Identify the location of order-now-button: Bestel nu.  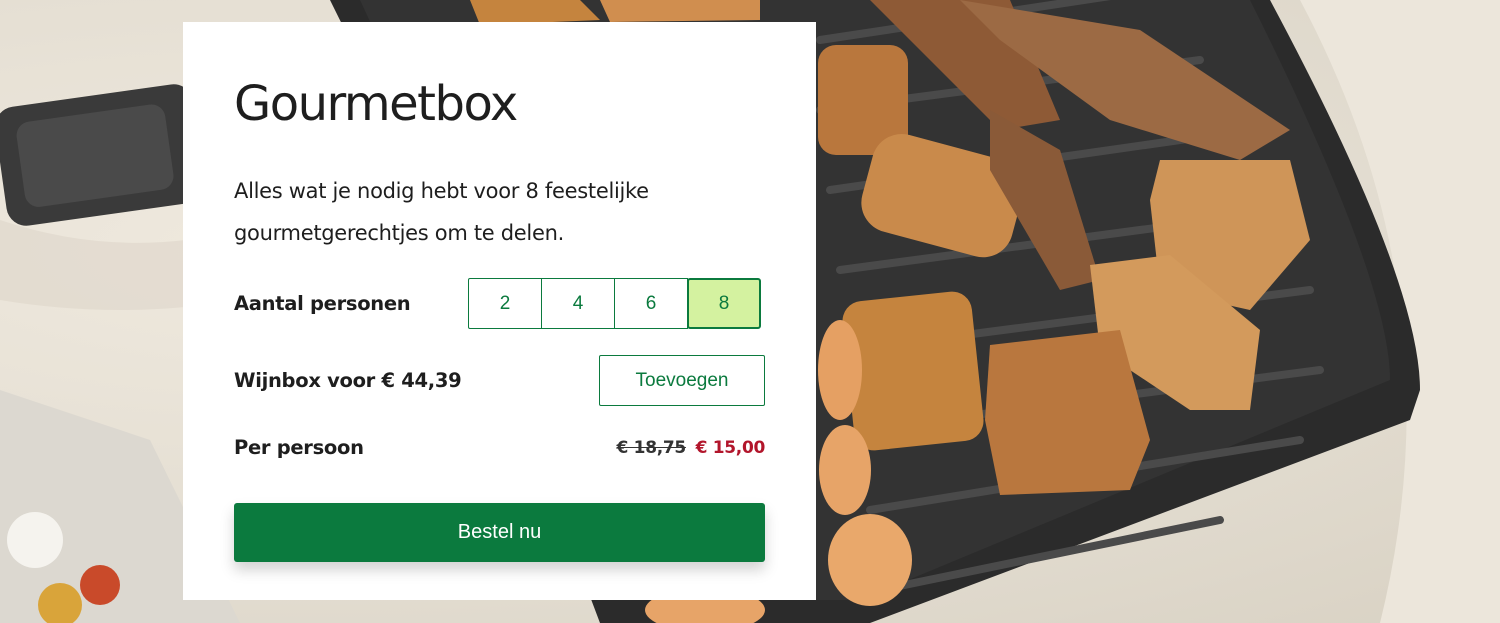
(499, 532).